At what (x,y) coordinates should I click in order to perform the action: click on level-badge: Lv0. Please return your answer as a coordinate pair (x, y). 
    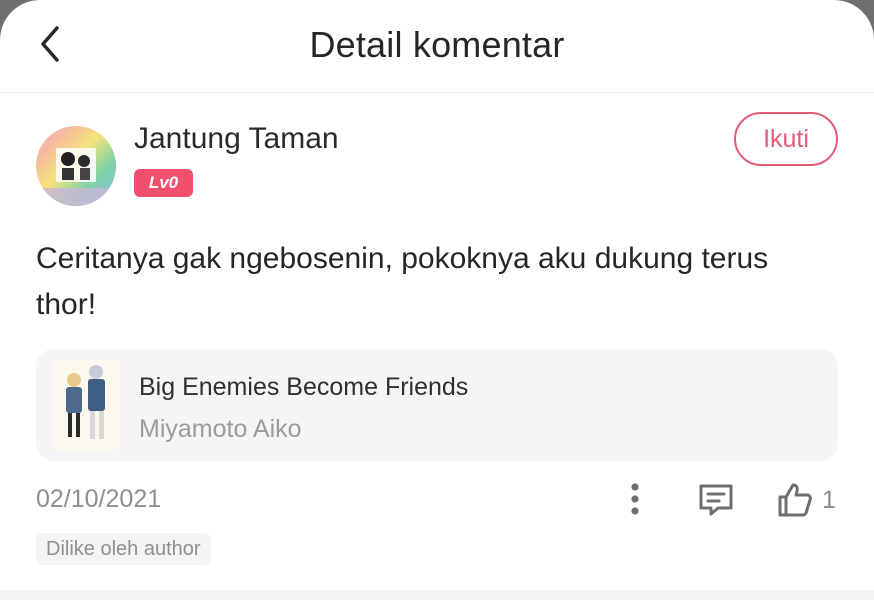
    Looking at the image, I should click on (163, 183).